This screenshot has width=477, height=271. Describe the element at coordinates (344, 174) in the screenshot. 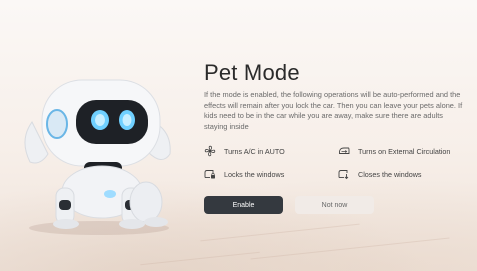

I see `window-close-icon` at that location.